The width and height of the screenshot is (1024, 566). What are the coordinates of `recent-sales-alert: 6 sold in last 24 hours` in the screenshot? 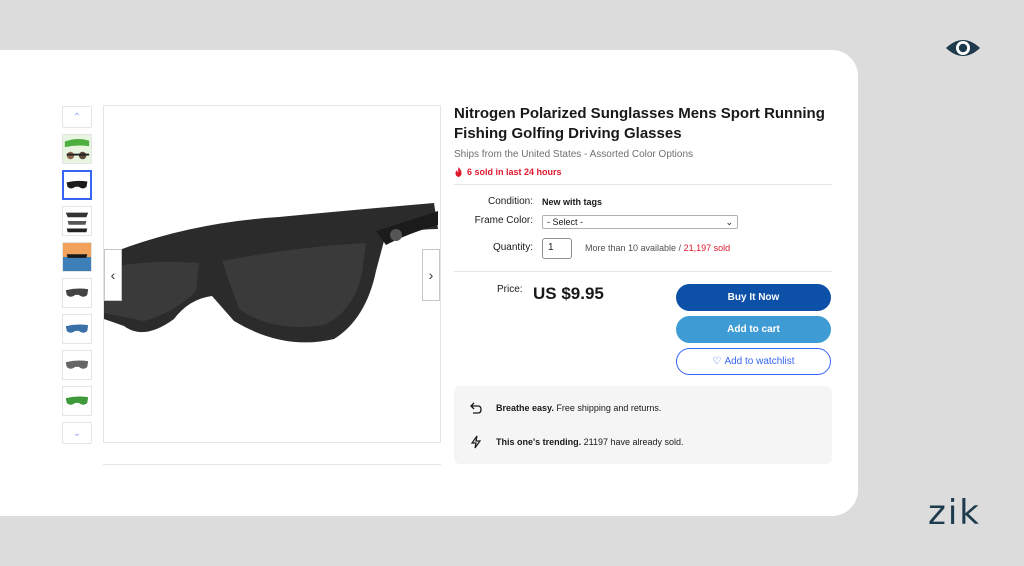 It's located at (508, 172).